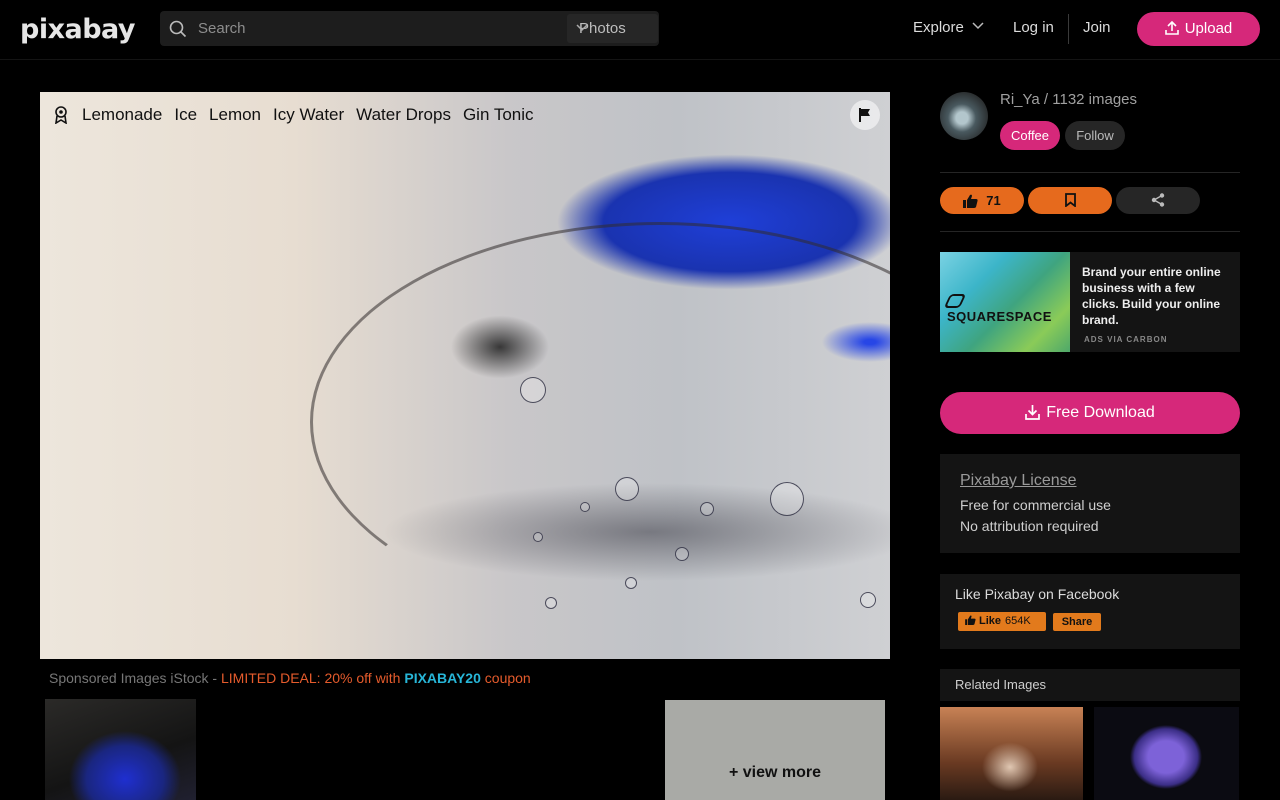 This screenshot has height=800, width=1280. What do you see at coordinates (1208, 28) in the screenshot?
I see `upload-label: Upload` at bounding box center [1208, 28].